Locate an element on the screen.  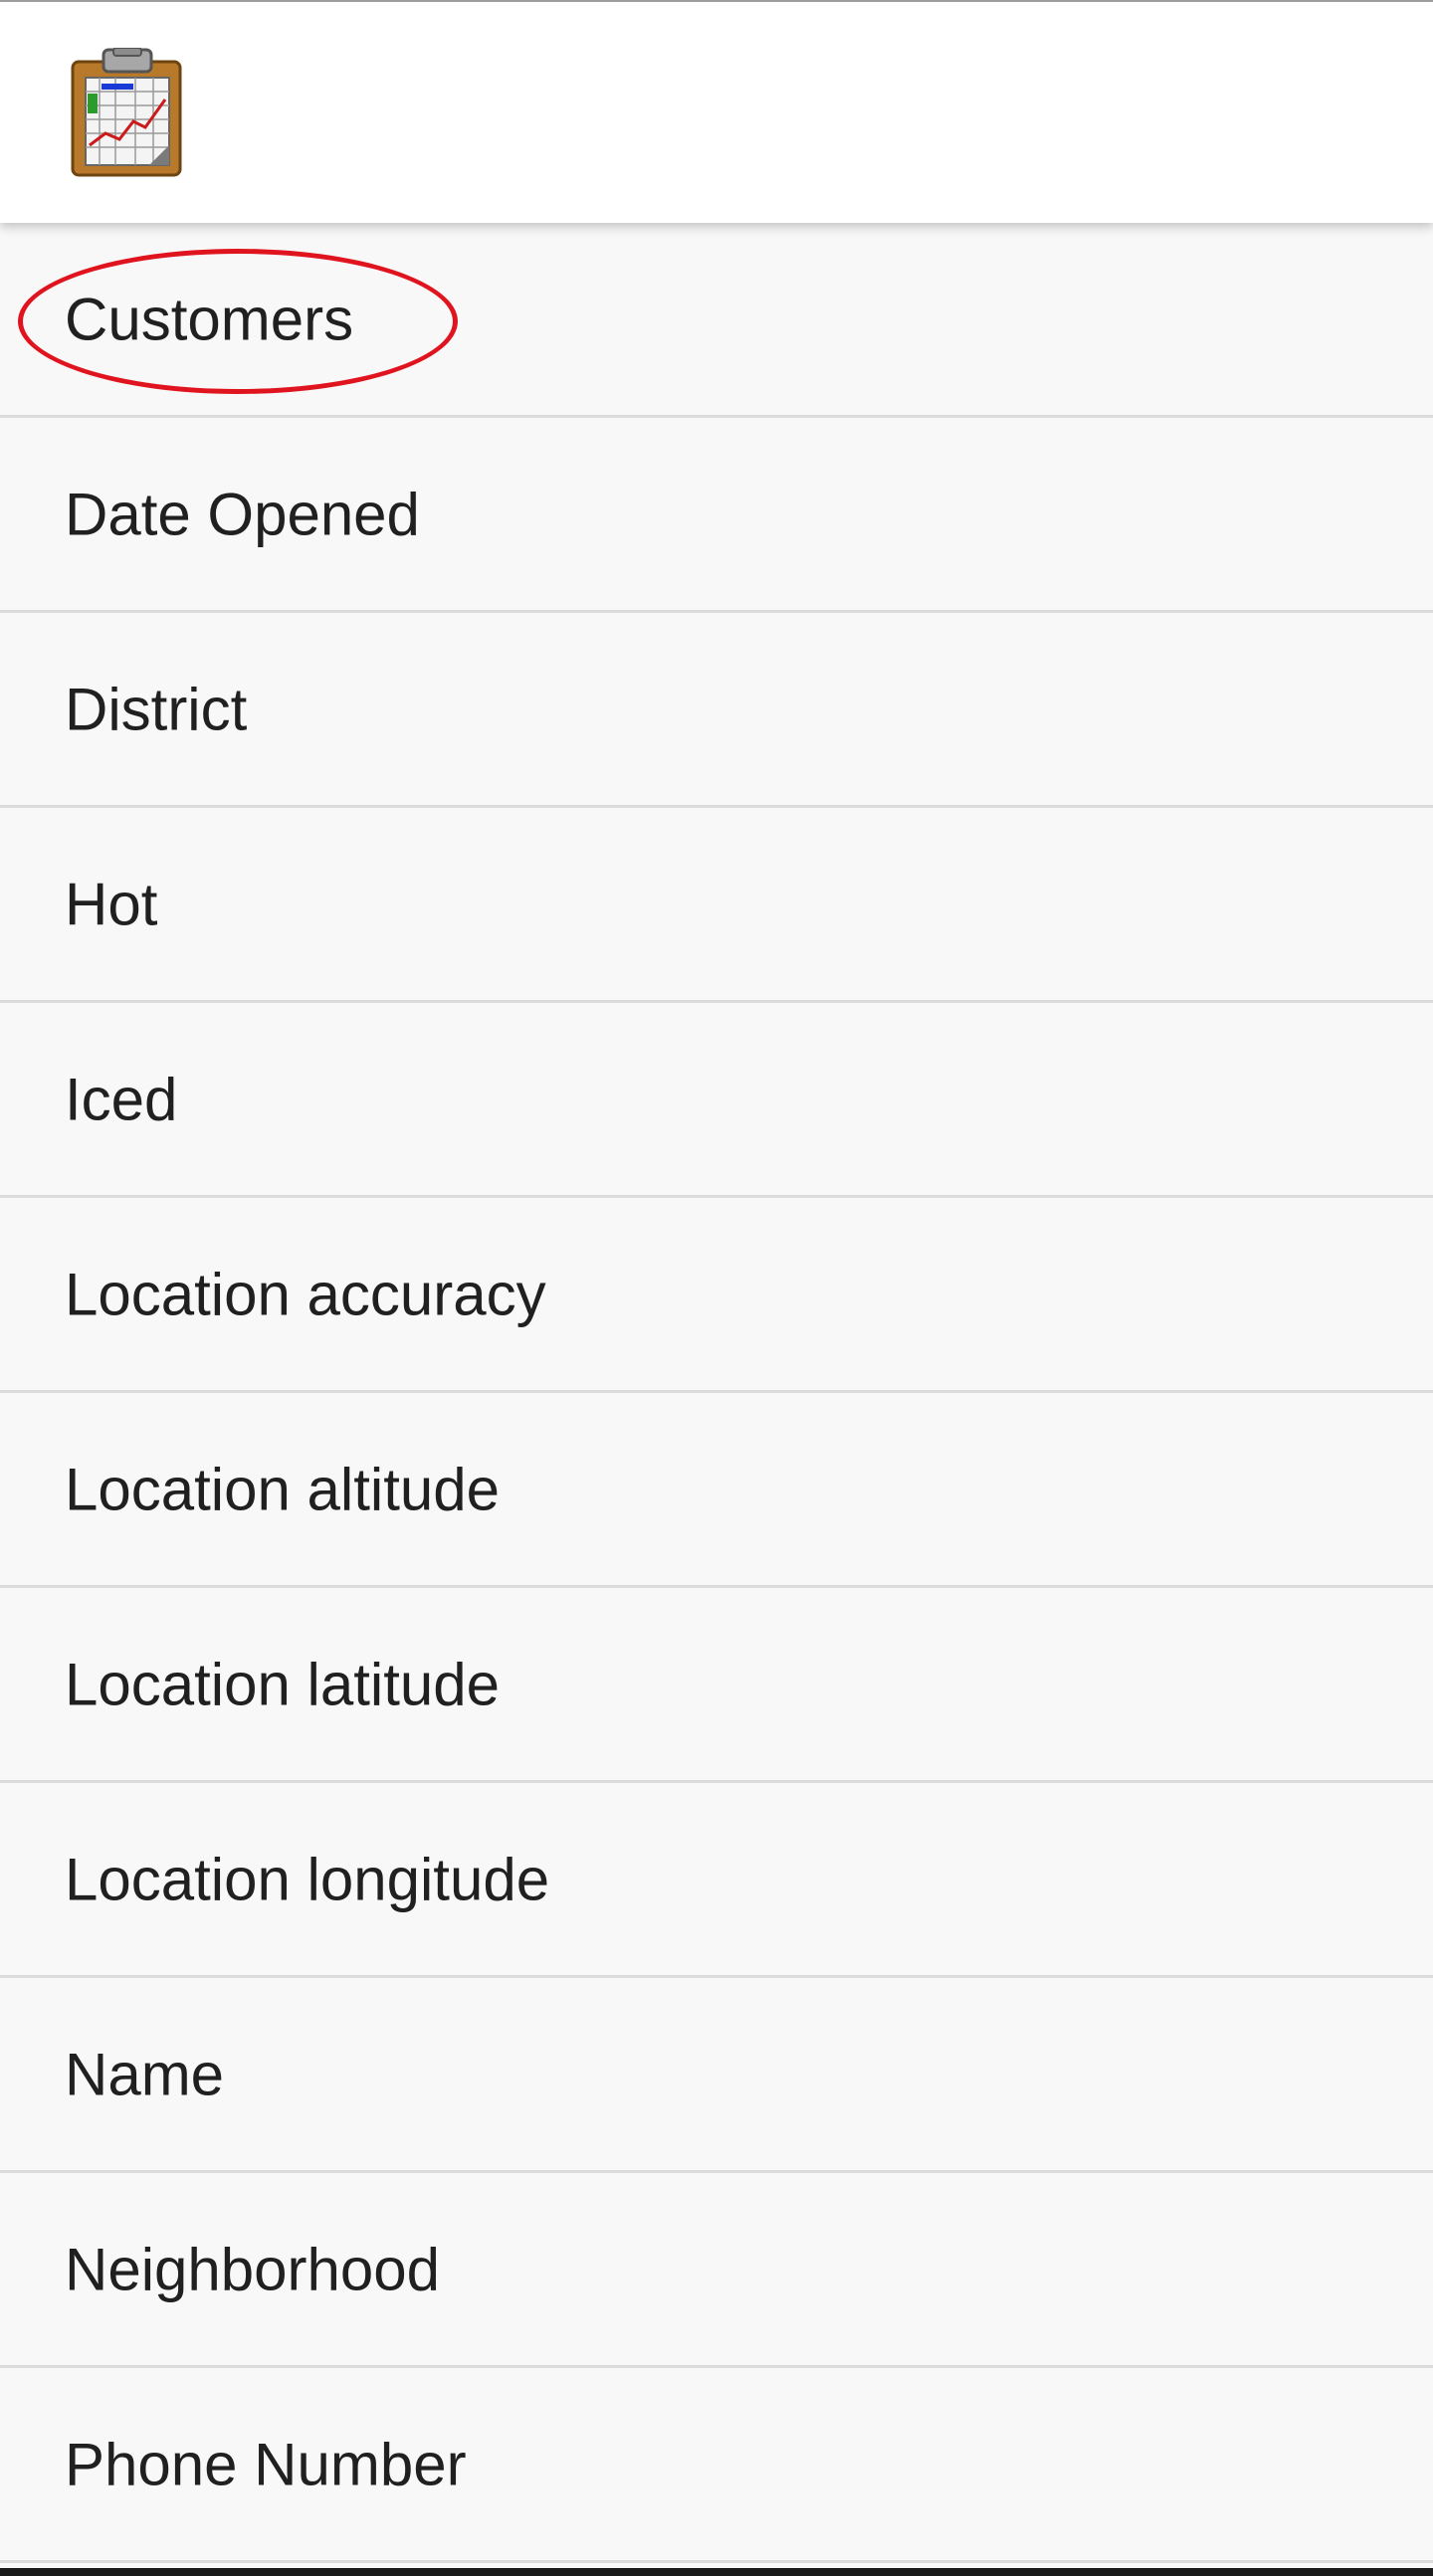
list-item-hot: Hot is located at coordinates (716, 905).